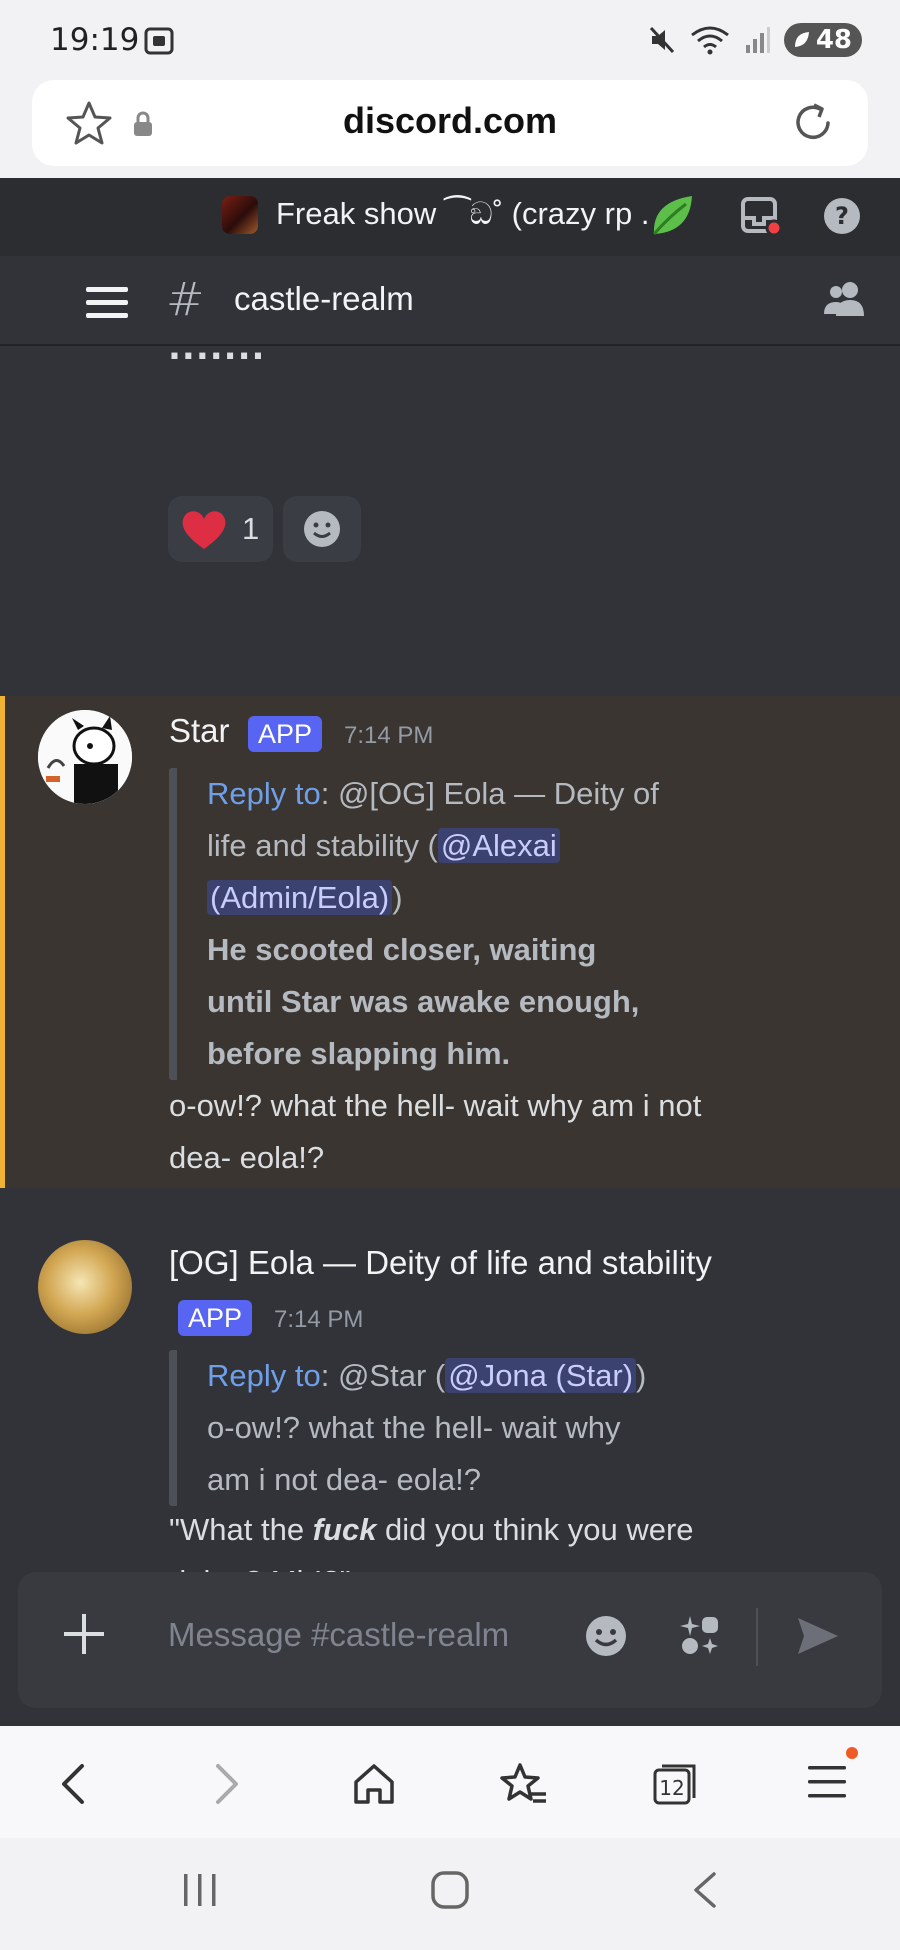 The image size is (900, 1950). What do you see at coordinates (450, 1890) in the screenshot?
I see `home-button-icon` at bounding box center [450, 1890].